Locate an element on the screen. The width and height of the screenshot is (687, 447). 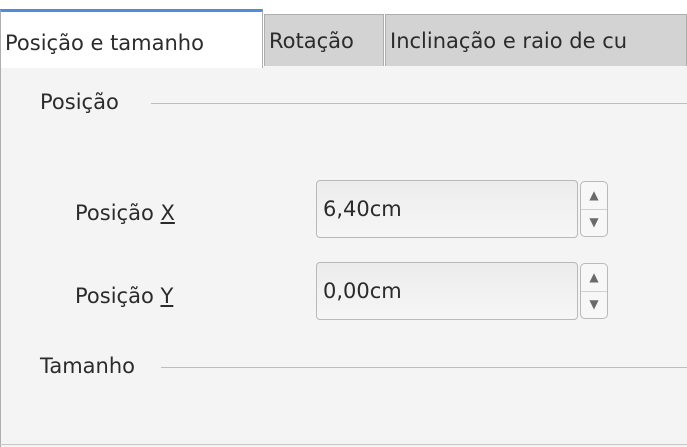
tab-label: Posição e tamanho is located at coordinates (104, 43).